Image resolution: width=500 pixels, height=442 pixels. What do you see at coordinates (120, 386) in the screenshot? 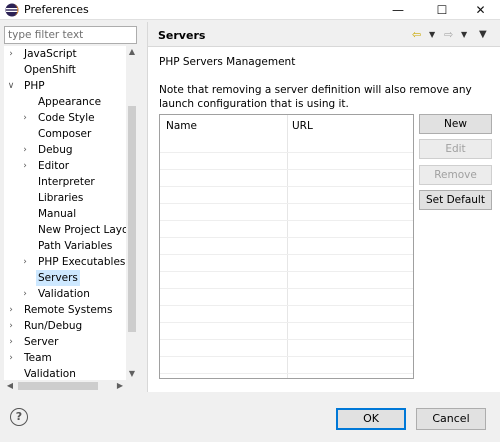
I see `scroll-right-icon: ▶` at bounding box center [120, 386].